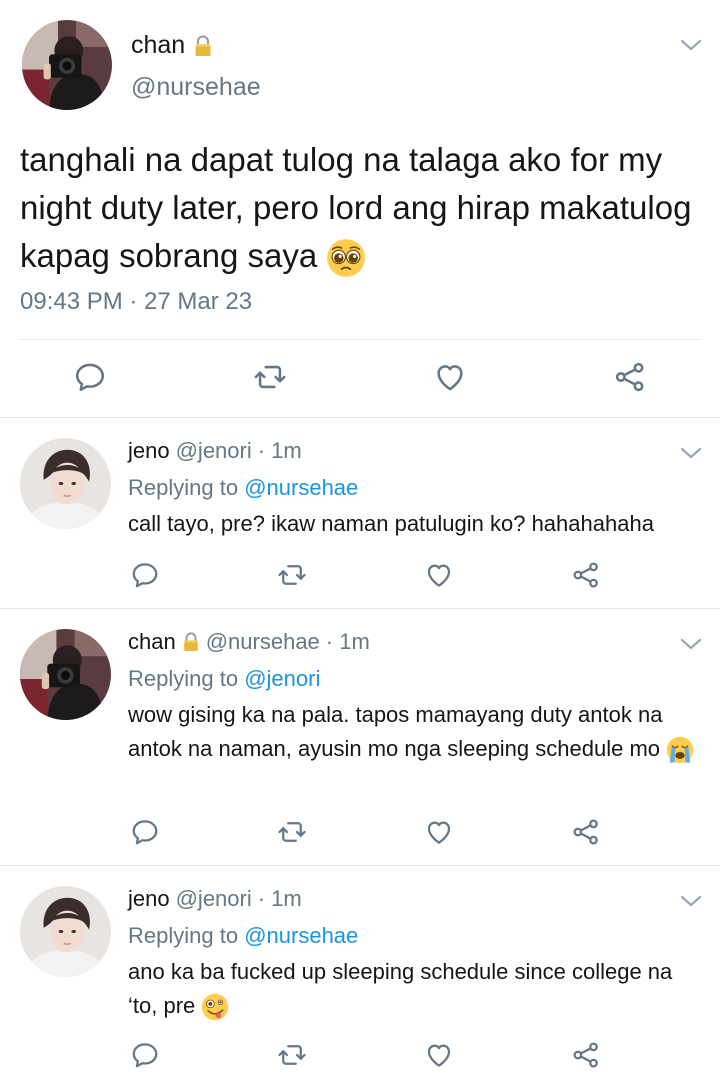  Describe the element at coordinates (215, 1007) in the screenshot. I see `zany-face-emoji-icon` at that location.